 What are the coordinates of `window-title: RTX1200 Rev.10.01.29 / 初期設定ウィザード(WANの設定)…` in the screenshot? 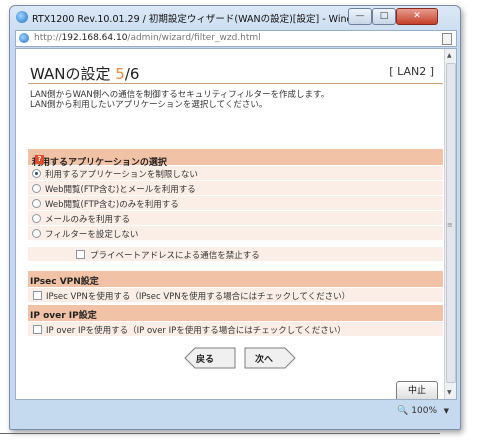 It's located at (209, 19).